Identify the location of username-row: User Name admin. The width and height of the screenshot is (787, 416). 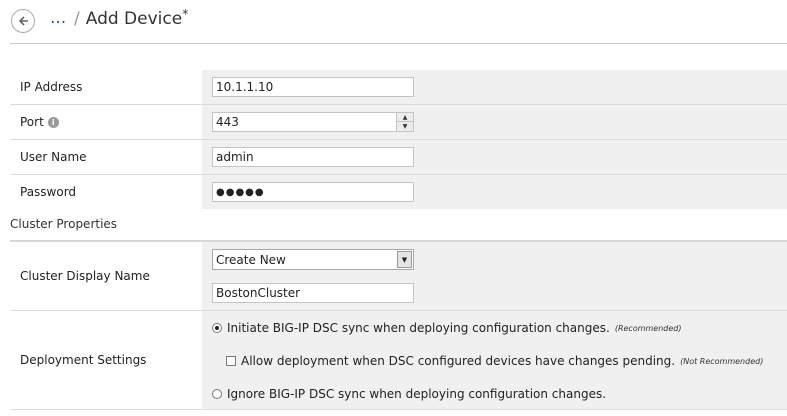
(398, 157).